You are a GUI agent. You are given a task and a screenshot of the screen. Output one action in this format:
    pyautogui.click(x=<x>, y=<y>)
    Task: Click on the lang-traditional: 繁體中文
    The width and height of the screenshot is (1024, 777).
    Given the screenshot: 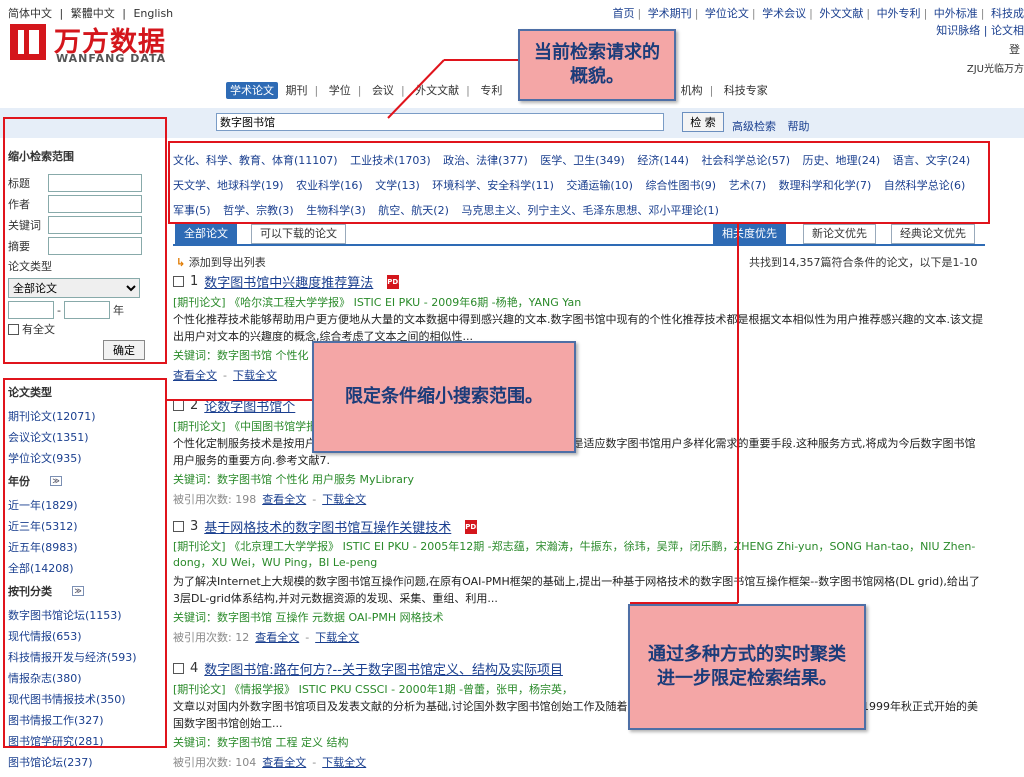 What is the action you would take?
    pyautogui.click(x=93, y=13)
    